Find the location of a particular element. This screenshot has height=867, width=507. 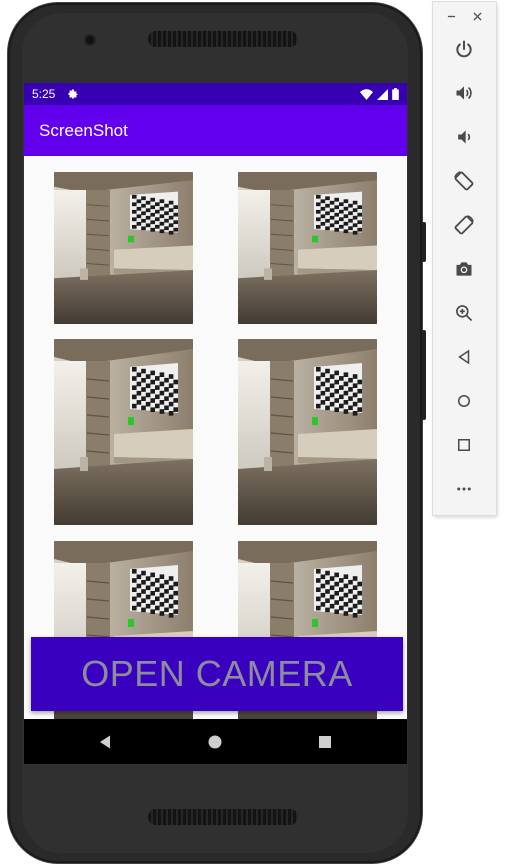

recents-icon is located at coordinates (325, 742).